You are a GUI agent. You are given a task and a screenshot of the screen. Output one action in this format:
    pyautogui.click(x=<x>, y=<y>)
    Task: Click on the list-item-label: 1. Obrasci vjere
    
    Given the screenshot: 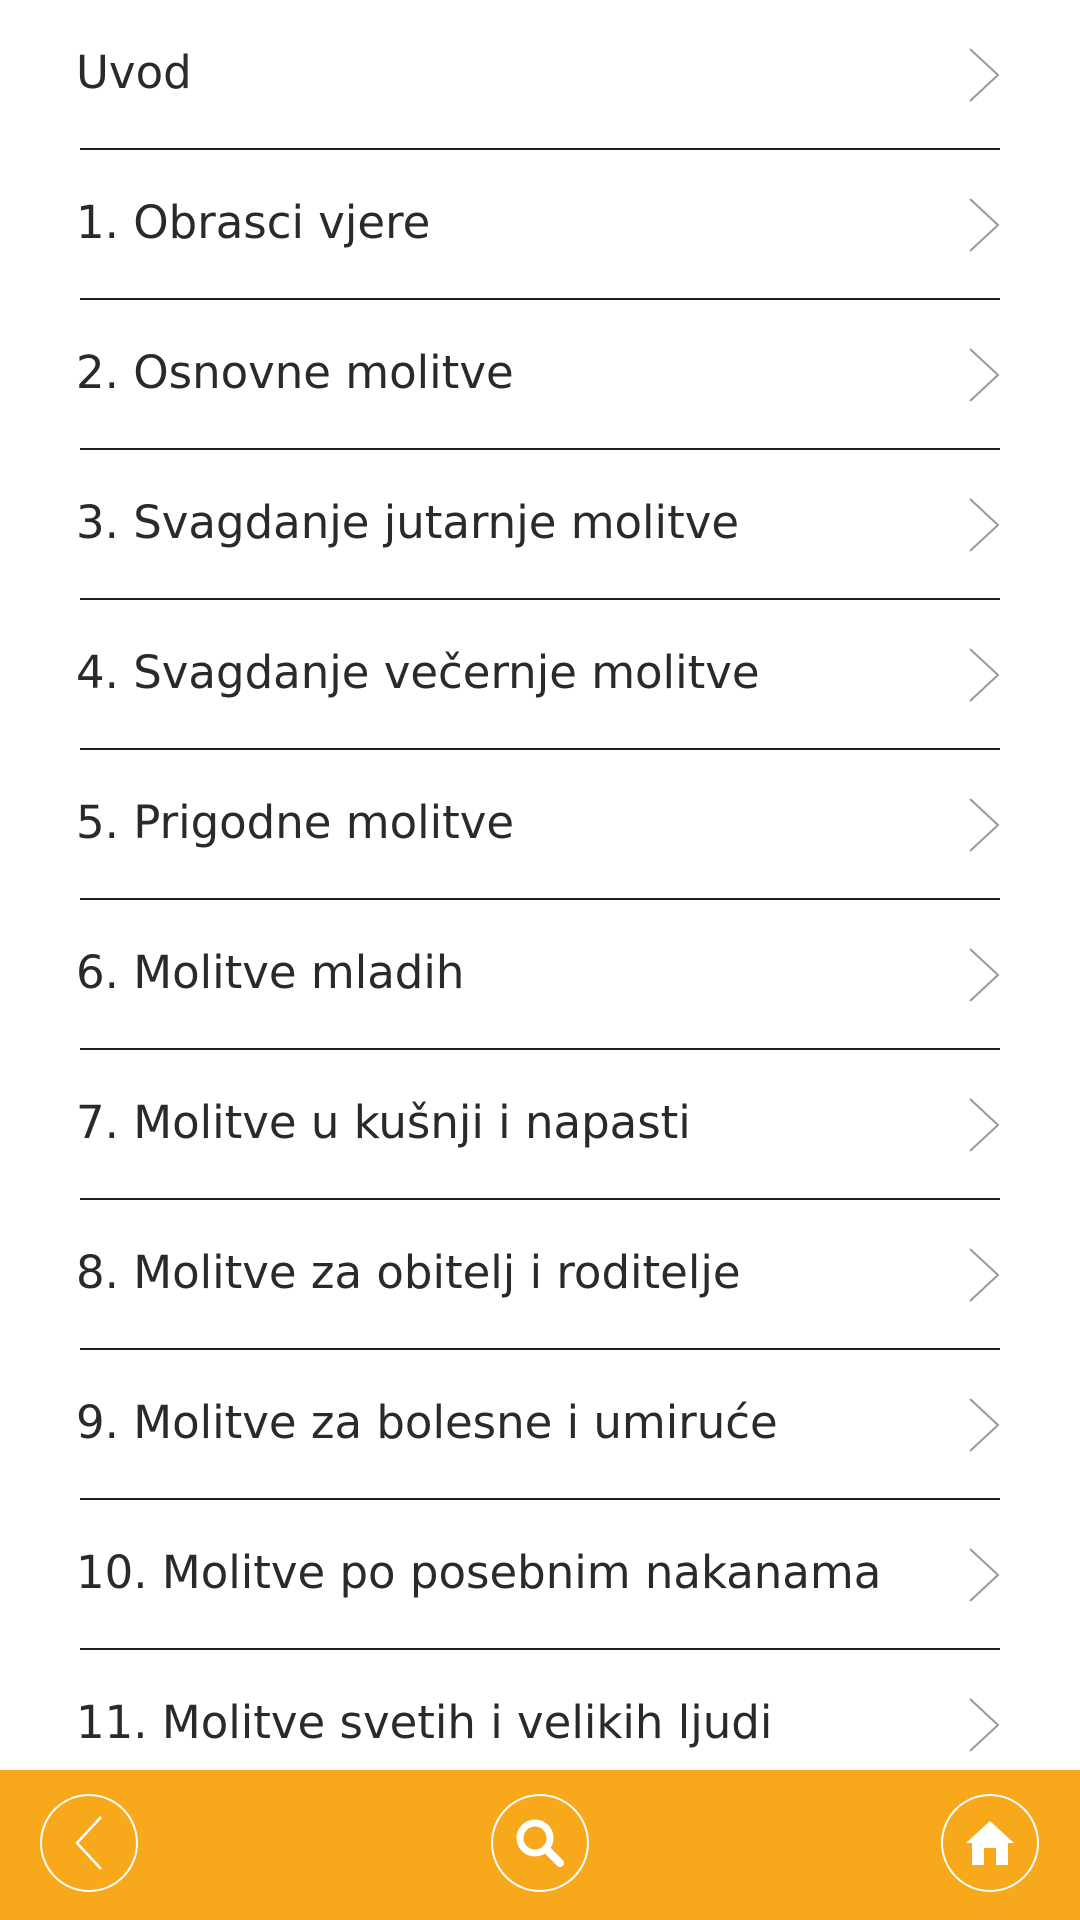 What is the action you would take?
    pyautogui.click(x=253, y=222)
    